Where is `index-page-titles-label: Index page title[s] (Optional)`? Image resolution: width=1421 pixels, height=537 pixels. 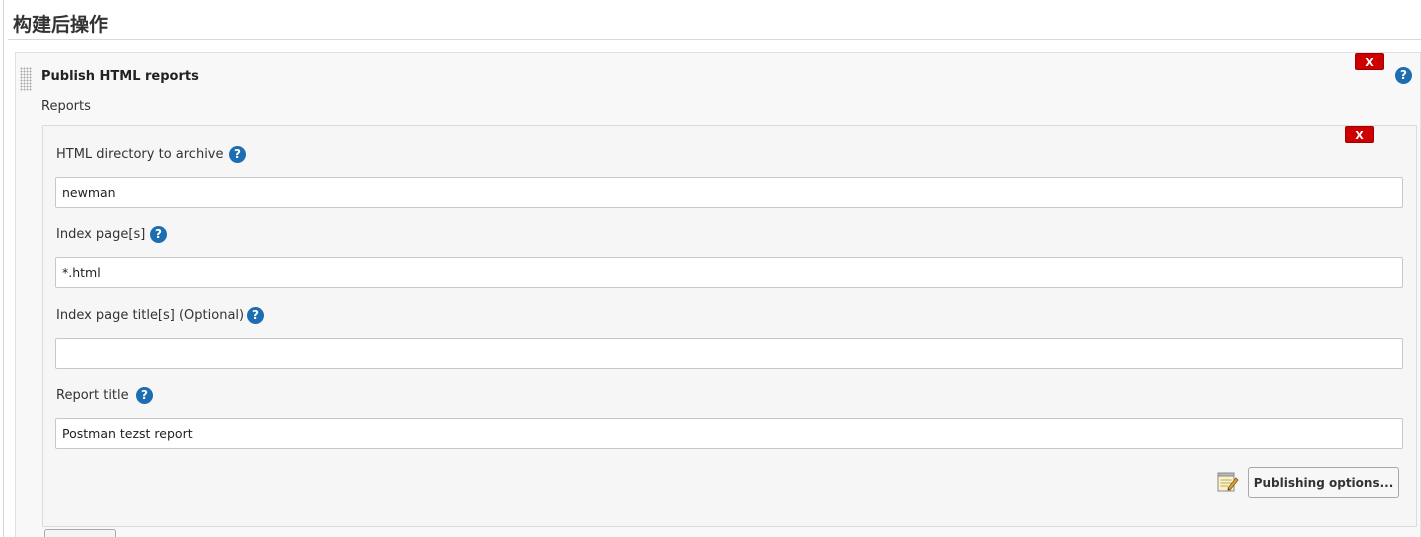 index-page-titles-label: Index page title[s] (Optional) is located at coordinates (150, 315).